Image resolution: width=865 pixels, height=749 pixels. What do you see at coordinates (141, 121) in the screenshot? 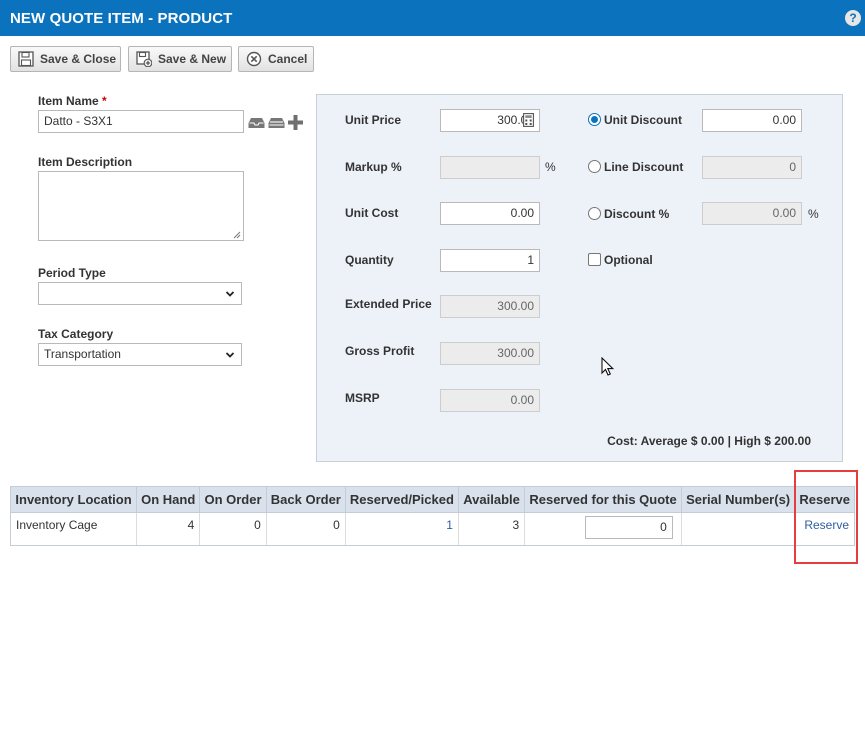
I see `item-name-input: Datto - S3X1` at bounding box center [141, 121].